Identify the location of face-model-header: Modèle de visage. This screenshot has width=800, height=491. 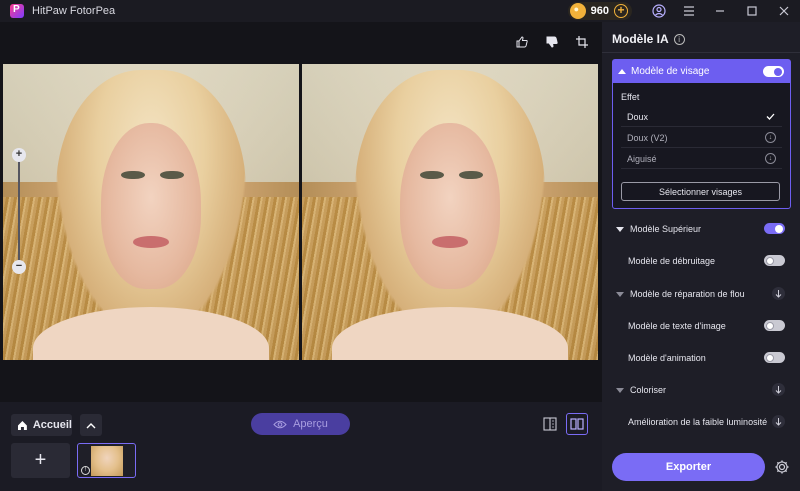
(701, 71).